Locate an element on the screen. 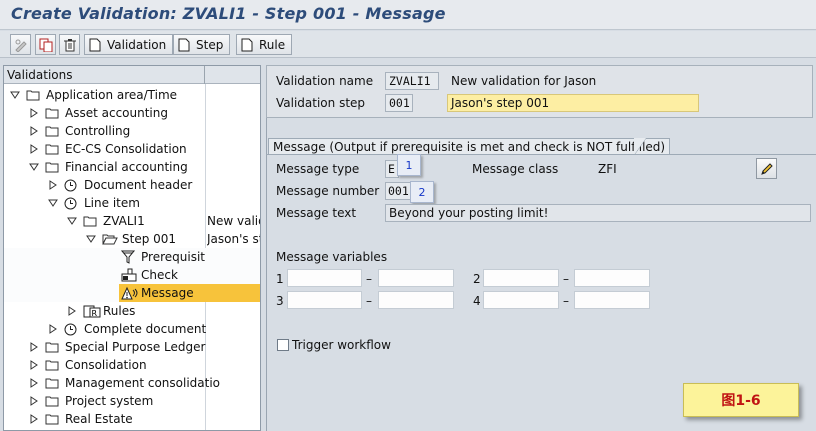  validation-button: Validation is located at coordinates (129, 44).